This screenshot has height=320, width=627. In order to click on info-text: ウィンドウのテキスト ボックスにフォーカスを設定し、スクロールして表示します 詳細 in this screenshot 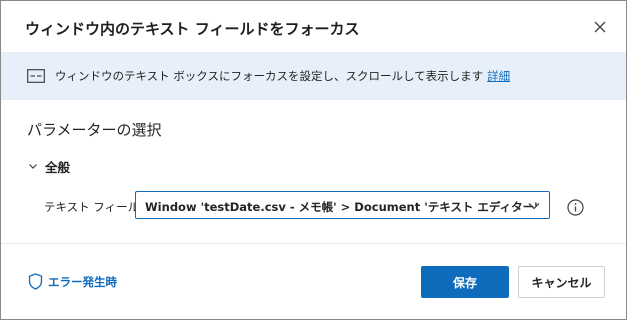, I will do `click(282, 76)`.